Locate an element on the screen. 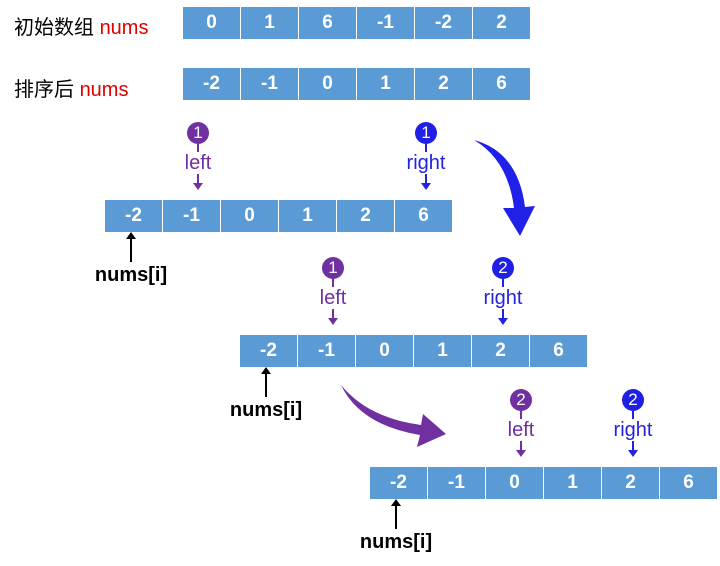 The image size is (720, 566). blue-curved-arrow is located at coordinates (504, 188).